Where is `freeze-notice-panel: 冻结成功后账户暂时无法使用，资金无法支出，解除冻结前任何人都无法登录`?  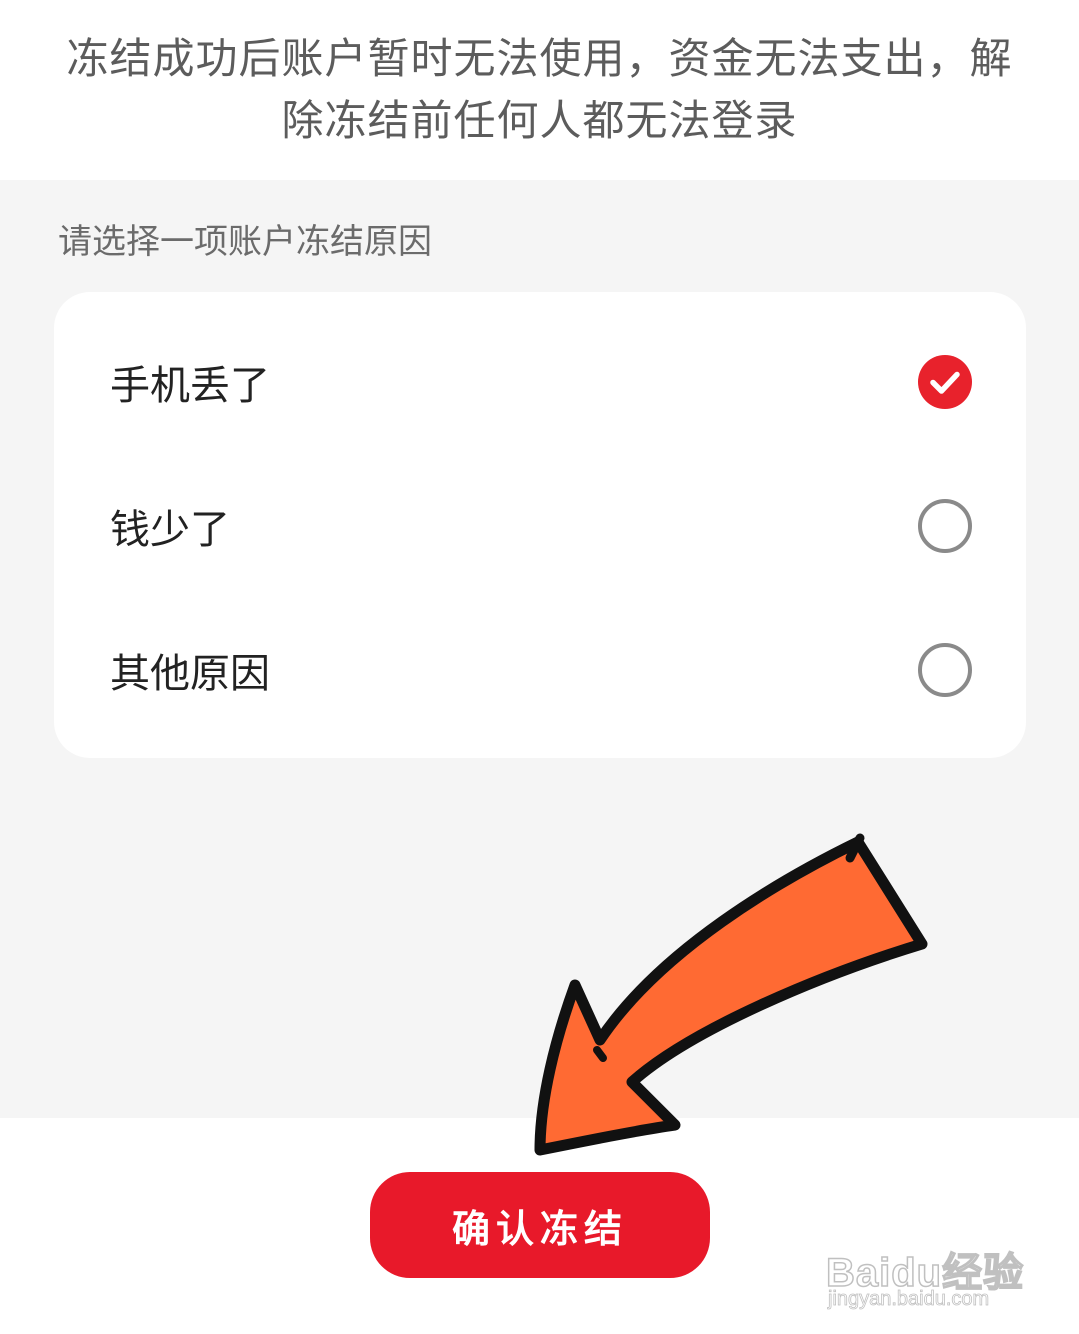 freeze-notice-panel: 冻结成功后账户暂时无法使用，资金无法支出，解除冻结前任何人都无法登录 is located at coordinates (539, 90).